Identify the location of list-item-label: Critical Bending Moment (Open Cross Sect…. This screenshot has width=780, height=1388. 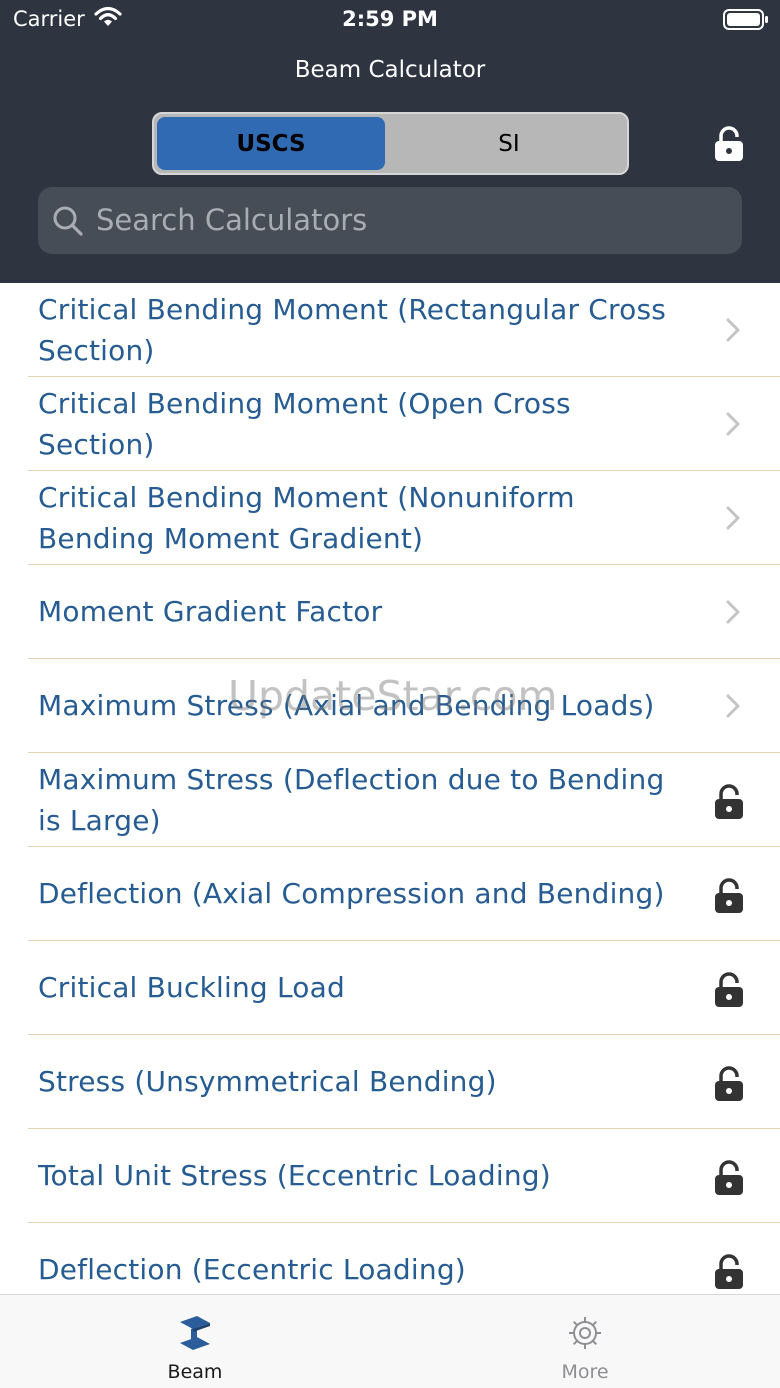
(304, 423).